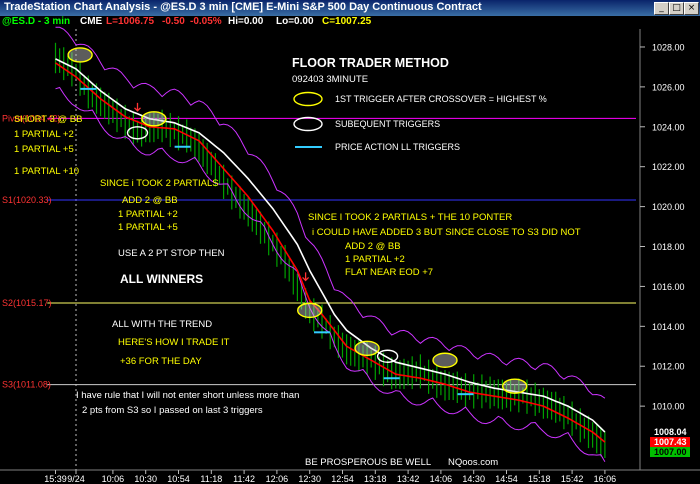 The image size is (700, 484). What do you see at coordinates (441, 99) in the screenshot?
I see `legend-first-trigger-label: 1ST TRIGGER AFTER CROSSOVER = HIGHEST %` at bounding box center [441, 99].